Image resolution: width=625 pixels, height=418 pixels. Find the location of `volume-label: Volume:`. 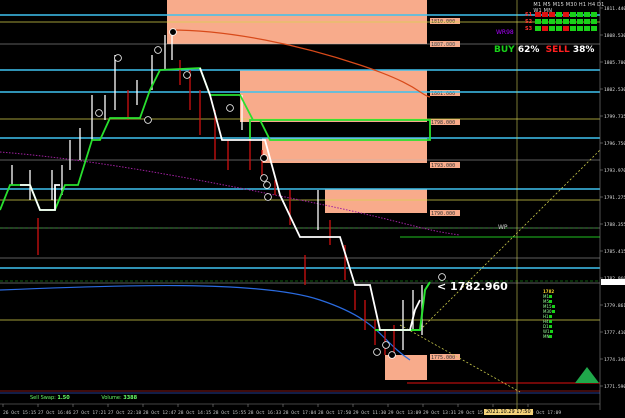

volume-label: Volume: is located at coordinates (111, 398).